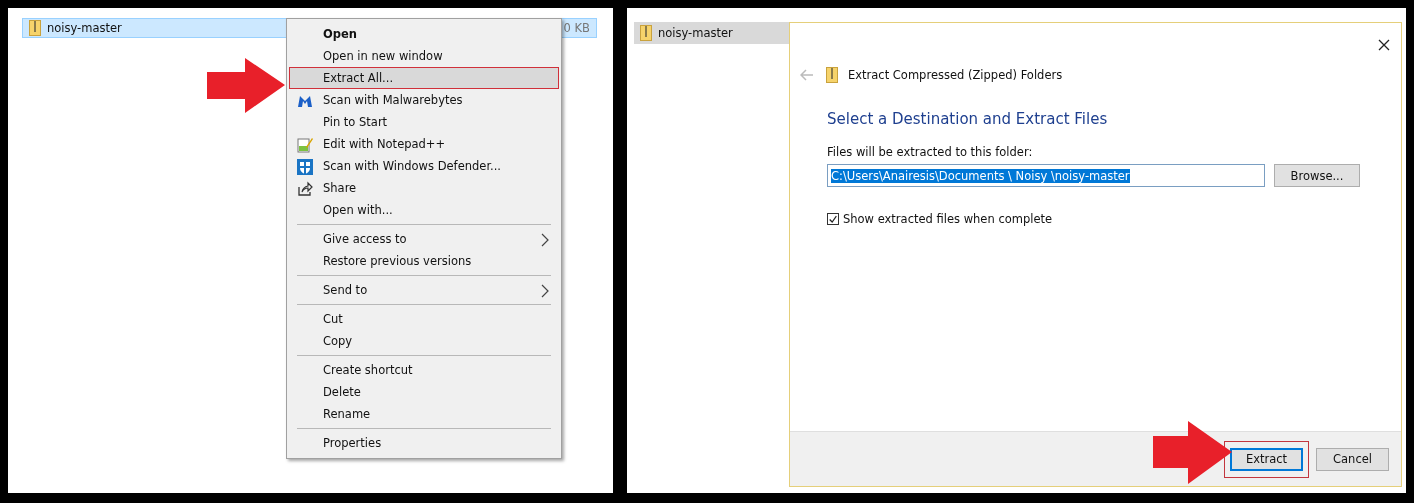  Describe the element at coordinates (930, 152) in the screenshot. I see `field-label: Files will be extracted to this folder:` at that location.